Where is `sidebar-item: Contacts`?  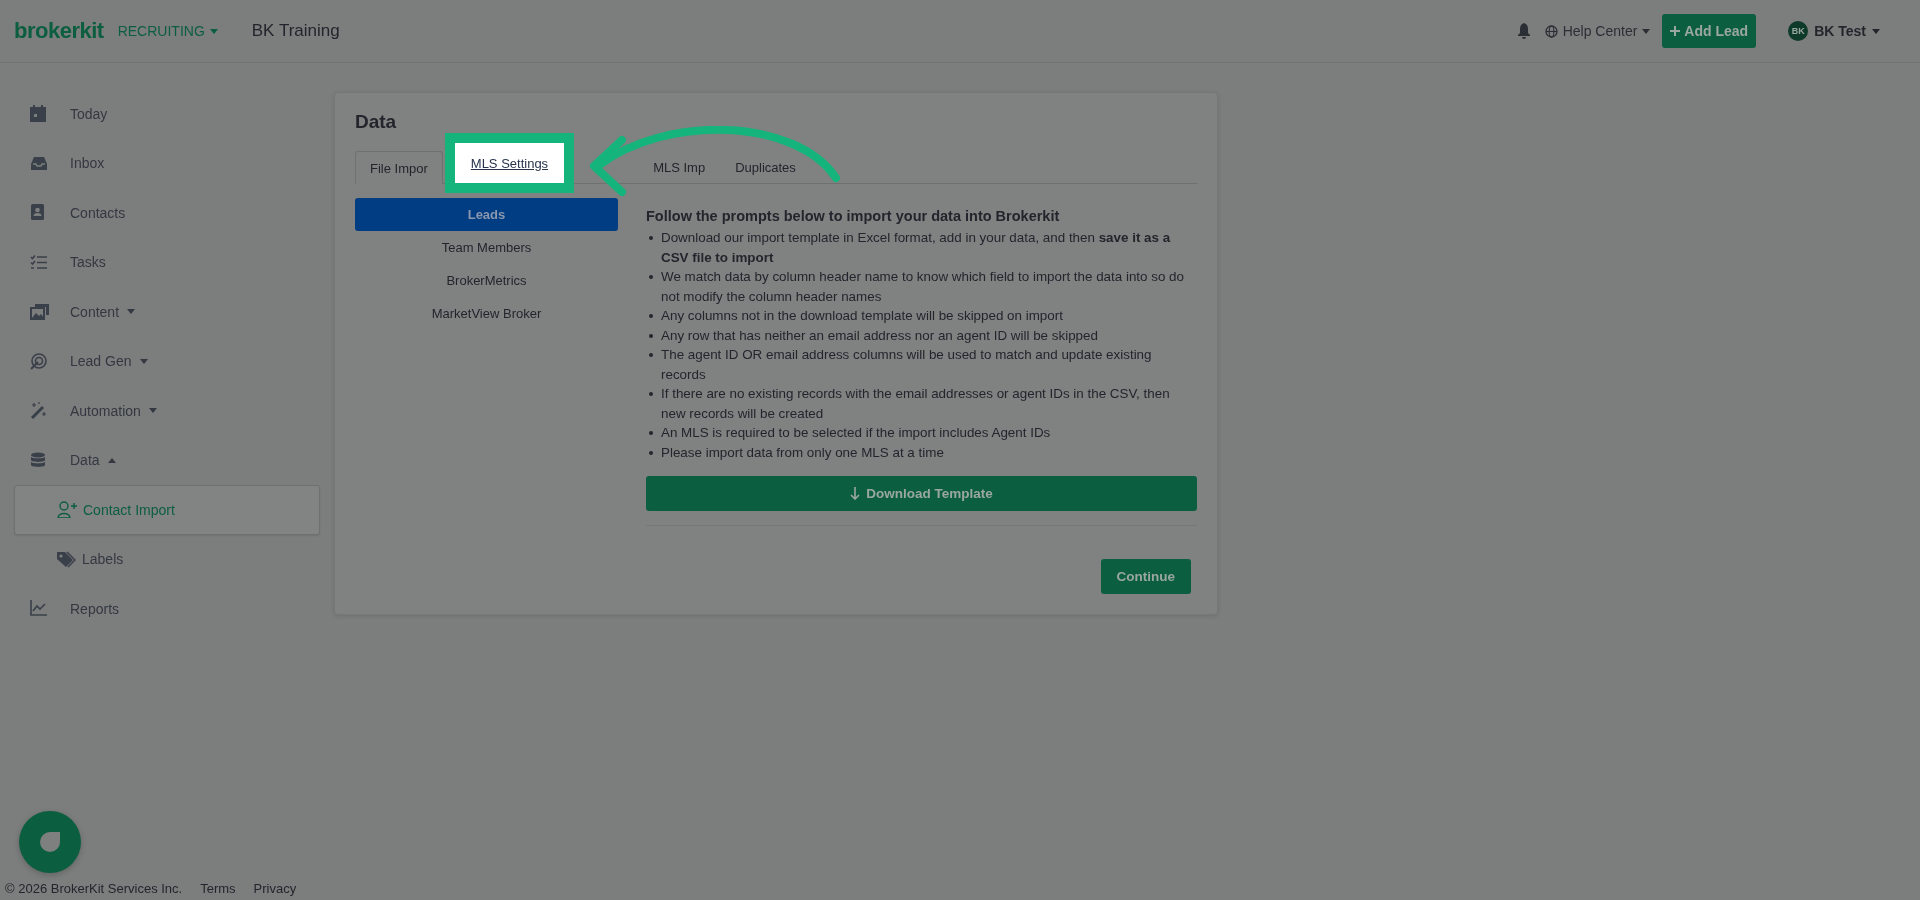 sidebar-item: Contacts is located at coordinates (167, 213).